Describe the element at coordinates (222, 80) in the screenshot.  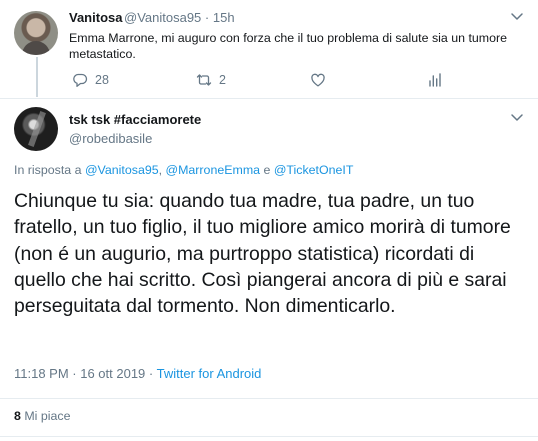
I see `retweet-count: 2` at that location.